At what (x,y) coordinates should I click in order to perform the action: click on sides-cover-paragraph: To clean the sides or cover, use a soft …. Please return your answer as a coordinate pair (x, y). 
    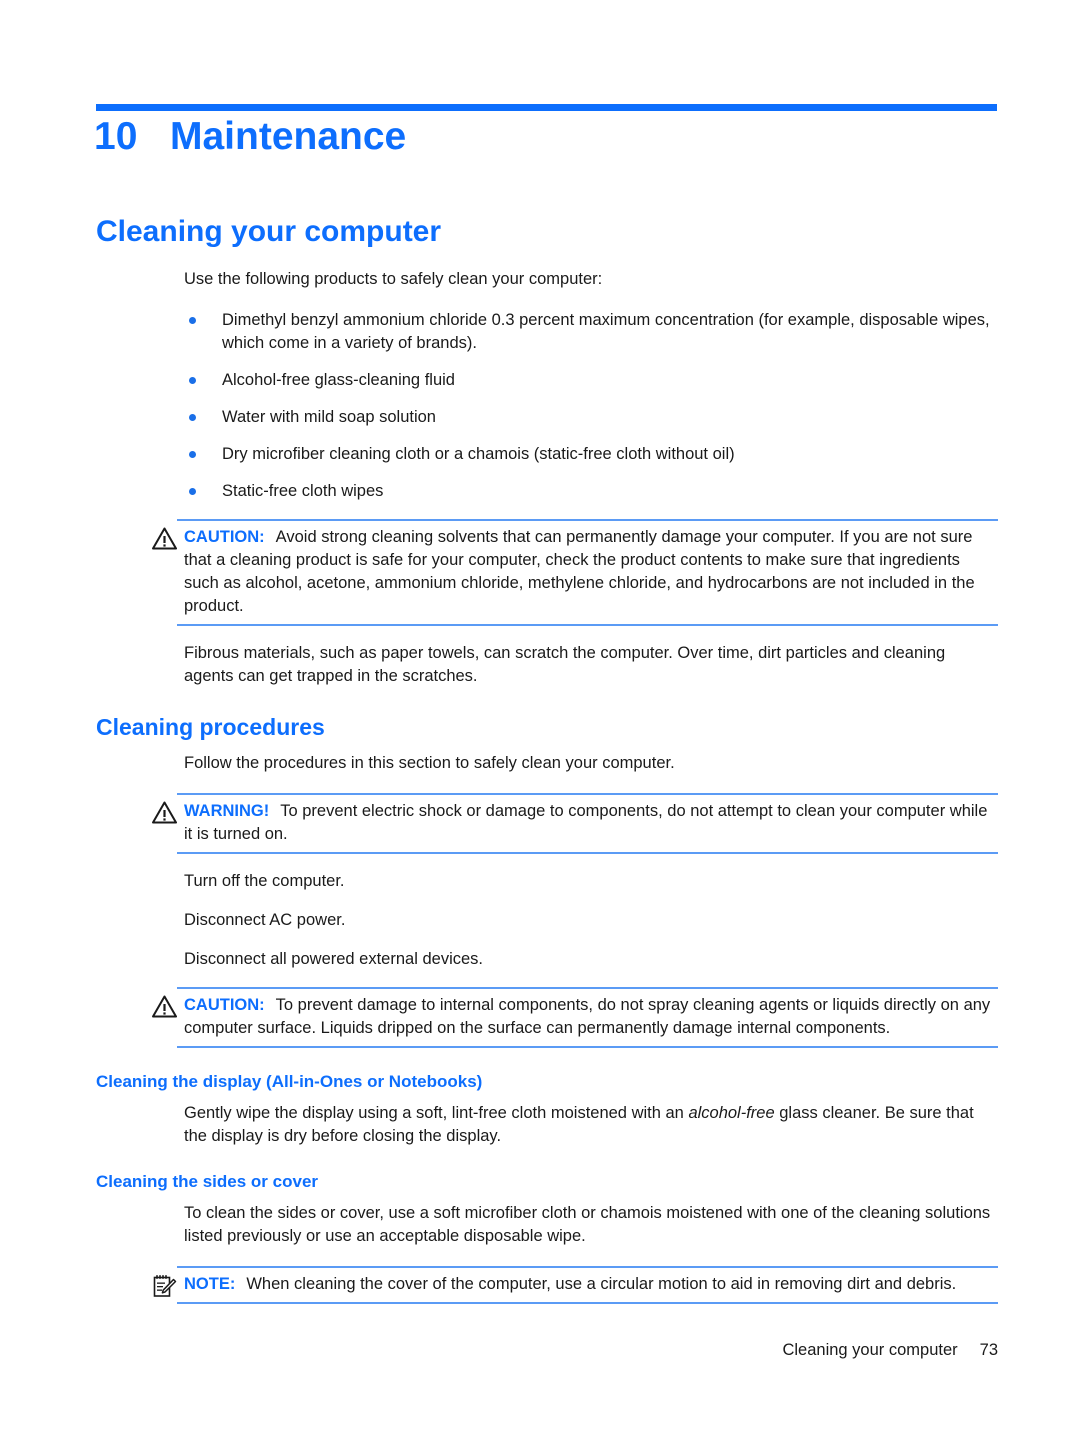
    Looking at the image, I should click on (587, 1224).